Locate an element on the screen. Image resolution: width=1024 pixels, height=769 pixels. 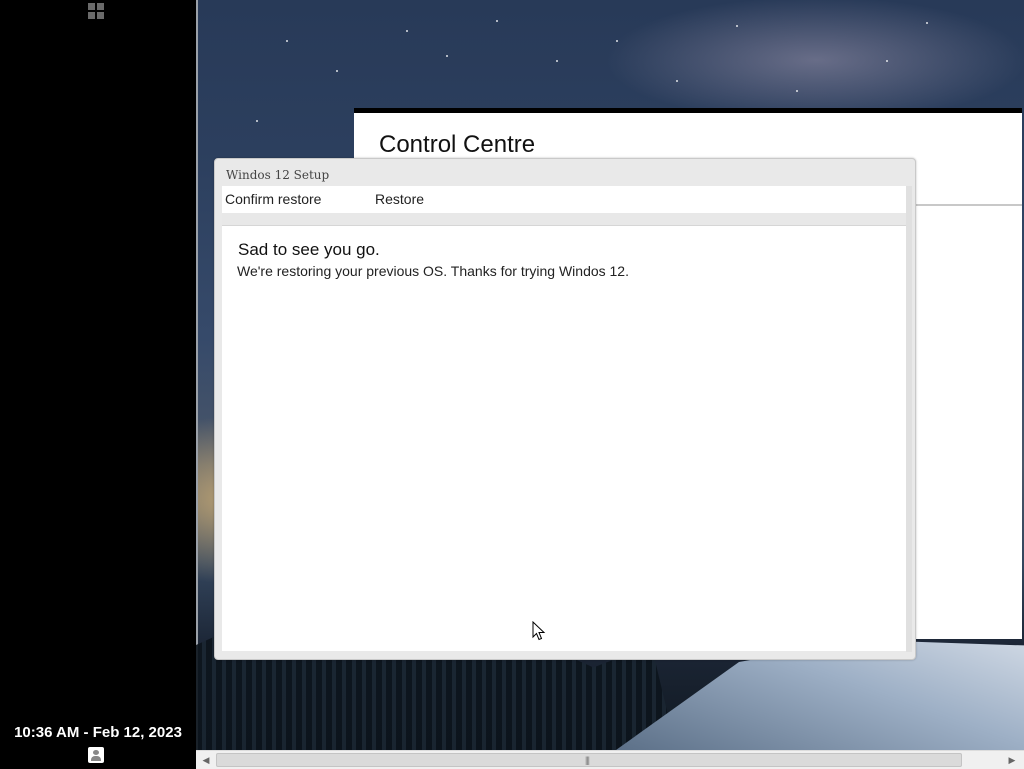
wizard-nav-divider is located at coordinates (564, 219).